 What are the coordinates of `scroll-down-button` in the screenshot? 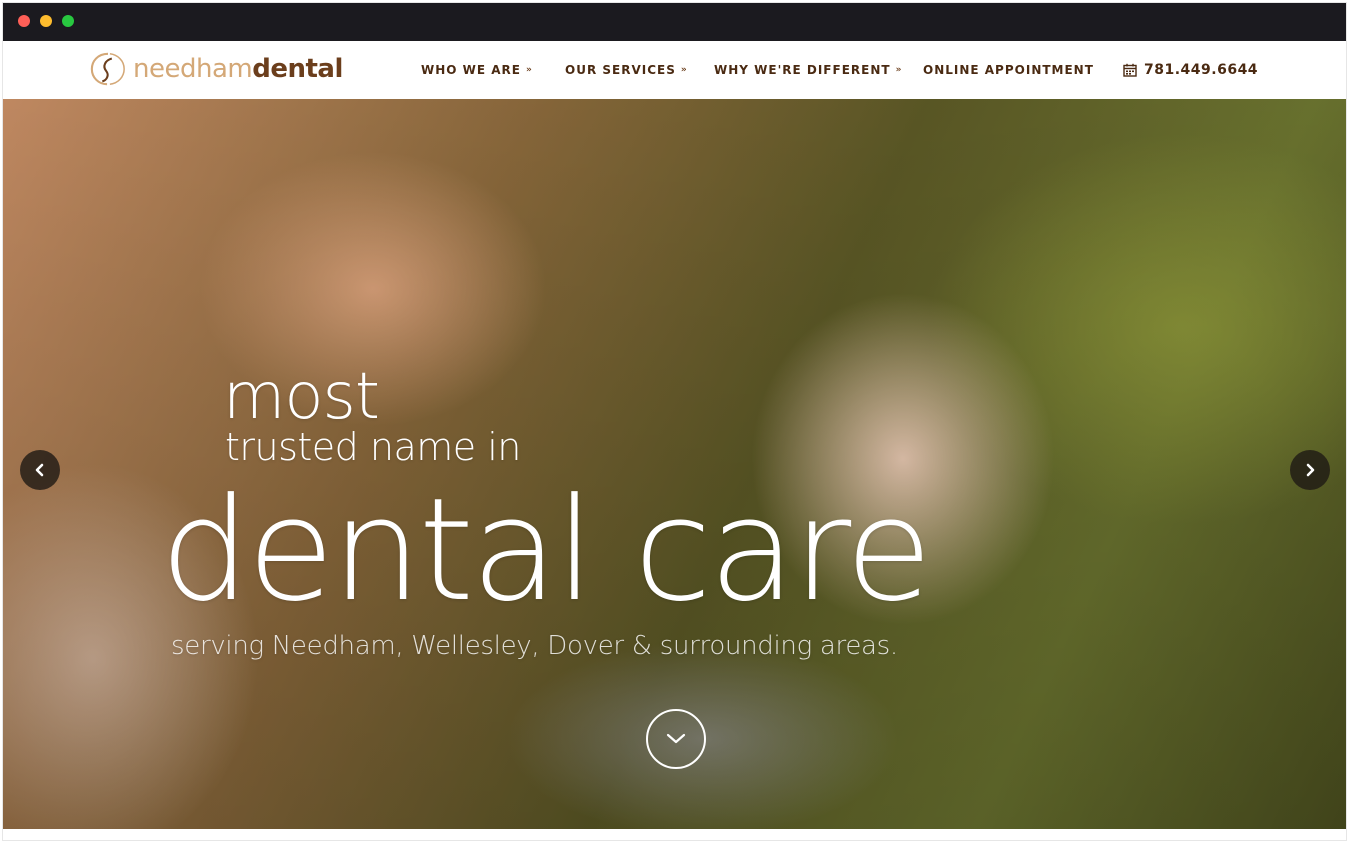 It's located at (676, 739).